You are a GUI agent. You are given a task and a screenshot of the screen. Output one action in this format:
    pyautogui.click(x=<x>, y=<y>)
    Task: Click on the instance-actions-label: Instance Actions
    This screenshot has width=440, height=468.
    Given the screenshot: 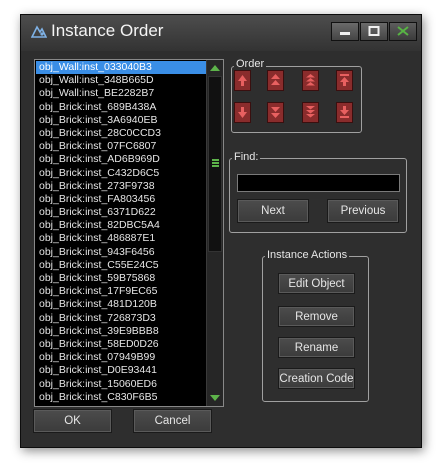 What is the action you would take?
    pyautogui.click(x=307, y=255)
    